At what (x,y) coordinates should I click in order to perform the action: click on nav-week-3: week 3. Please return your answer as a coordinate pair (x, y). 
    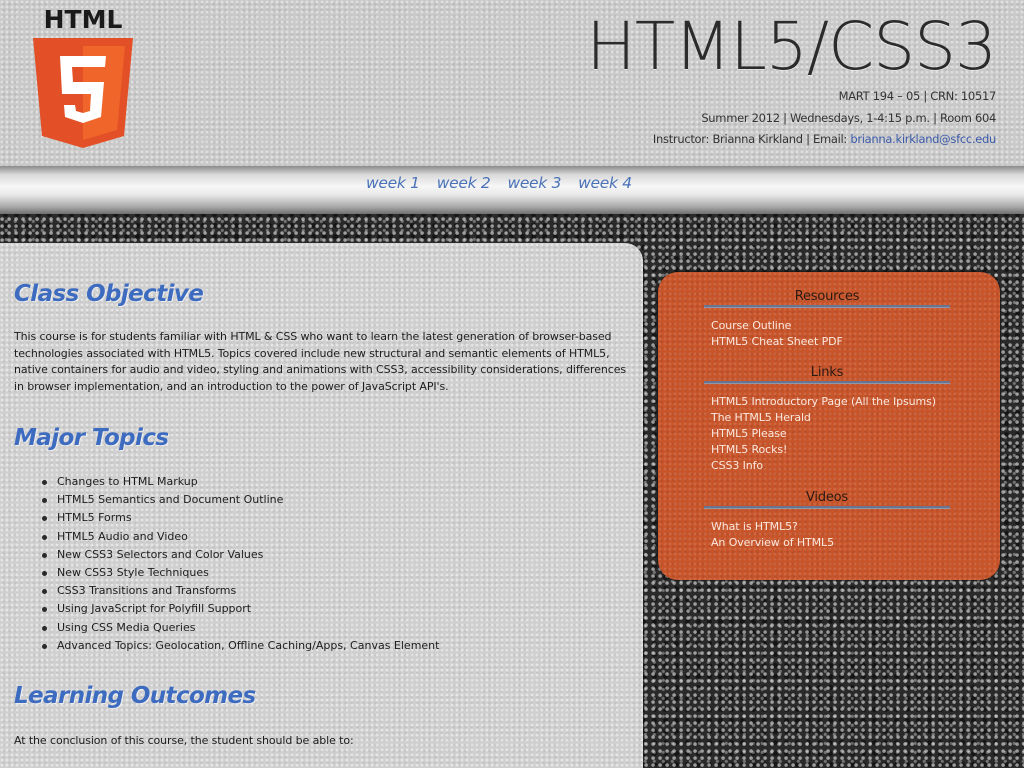
    Looking at the image, I should click on (534, 183).